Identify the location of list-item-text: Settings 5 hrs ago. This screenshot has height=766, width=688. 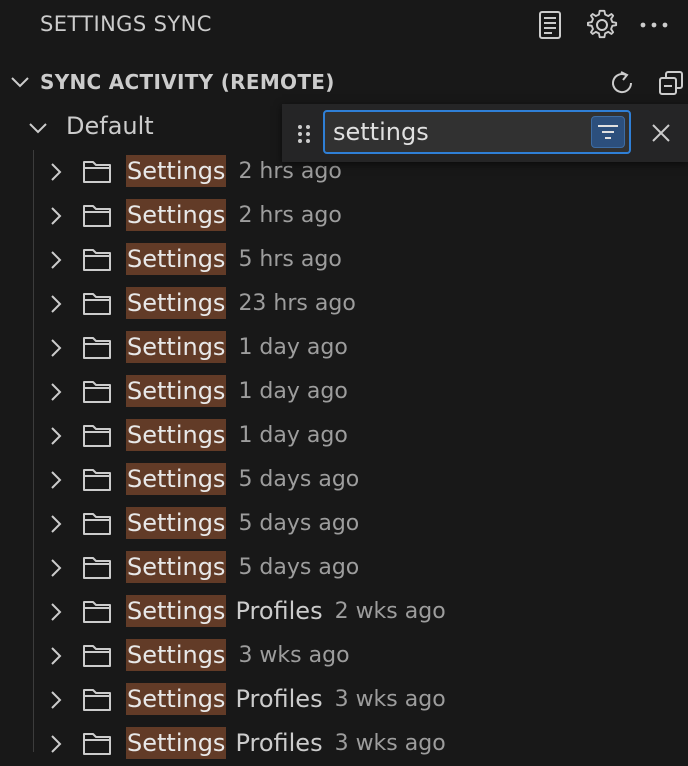
(234, 259).